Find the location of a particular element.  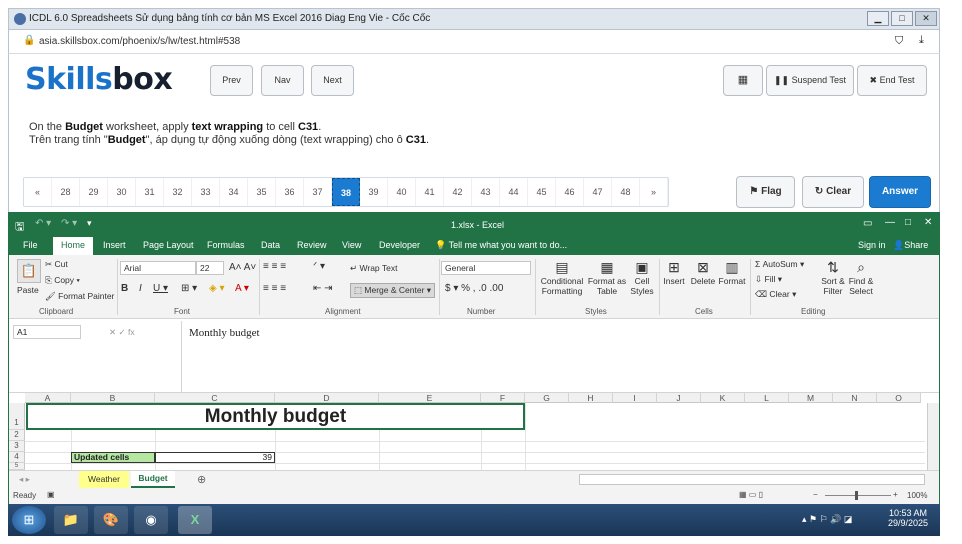

download-icon: ⤓ is located at coordinates (921, 40).